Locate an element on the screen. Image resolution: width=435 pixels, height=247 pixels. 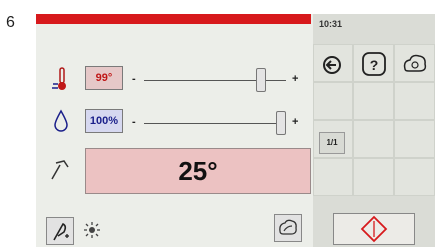
help-button: ? is located at coordinates (373, 63).